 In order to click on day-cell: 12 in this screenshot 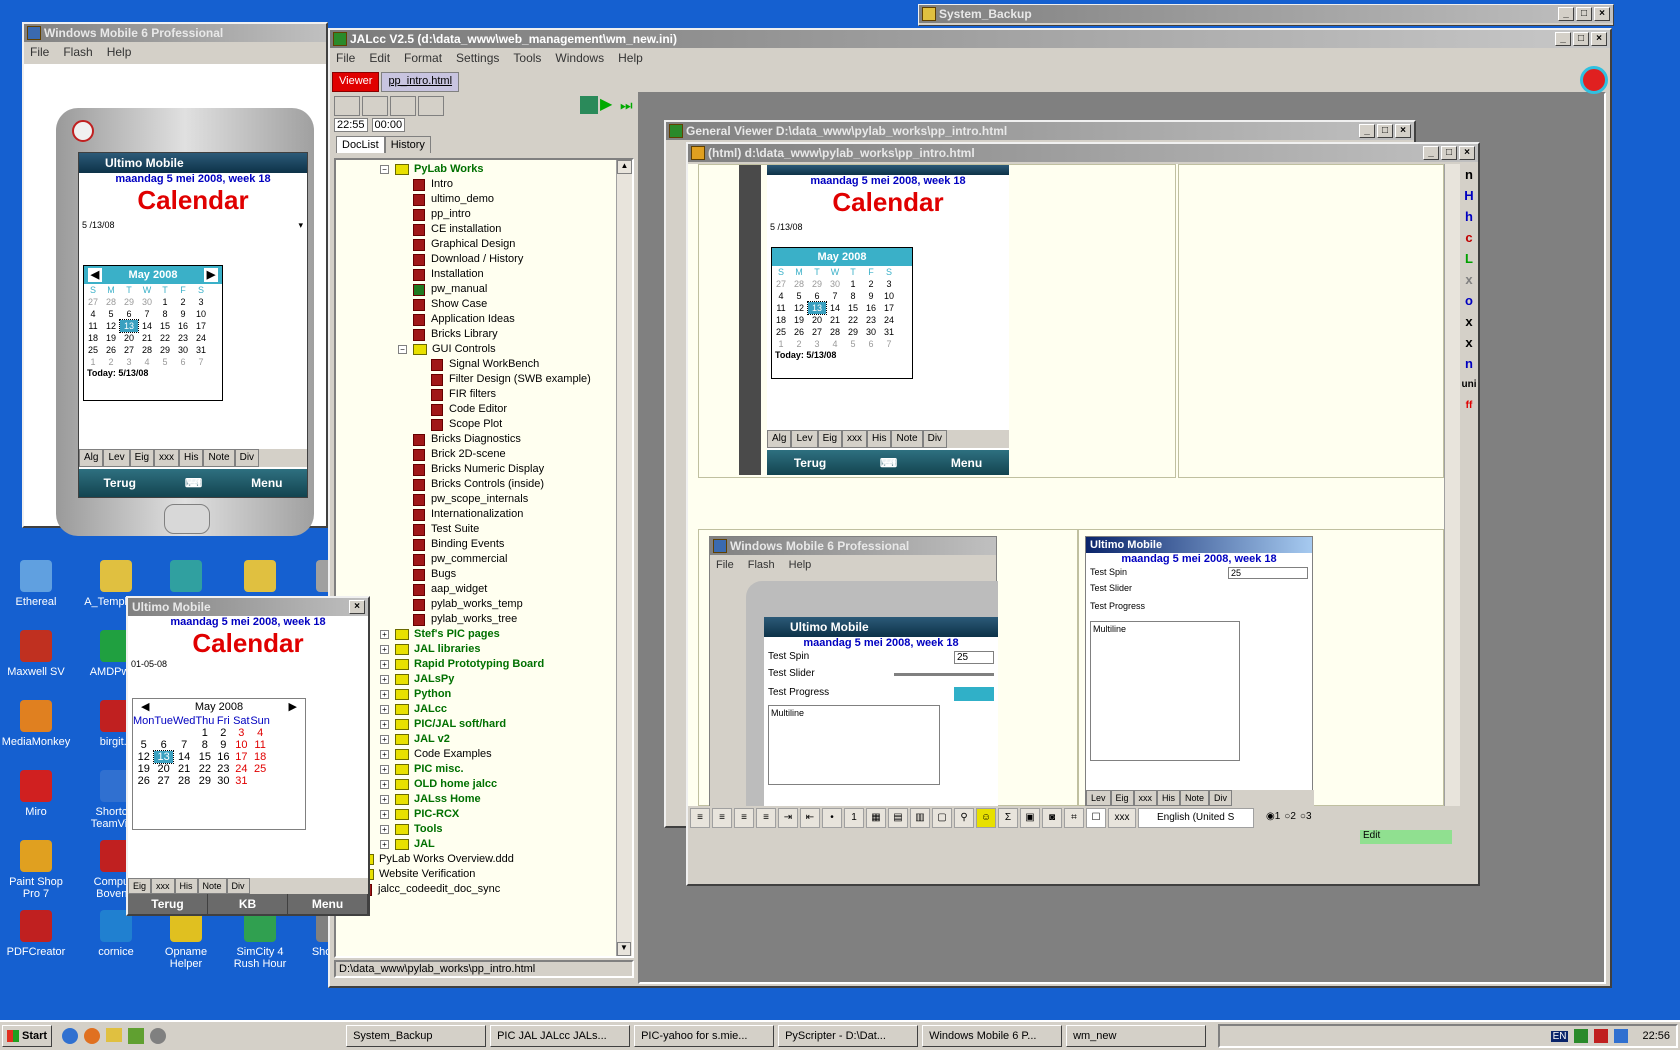, I will do `click(799, 308)`.